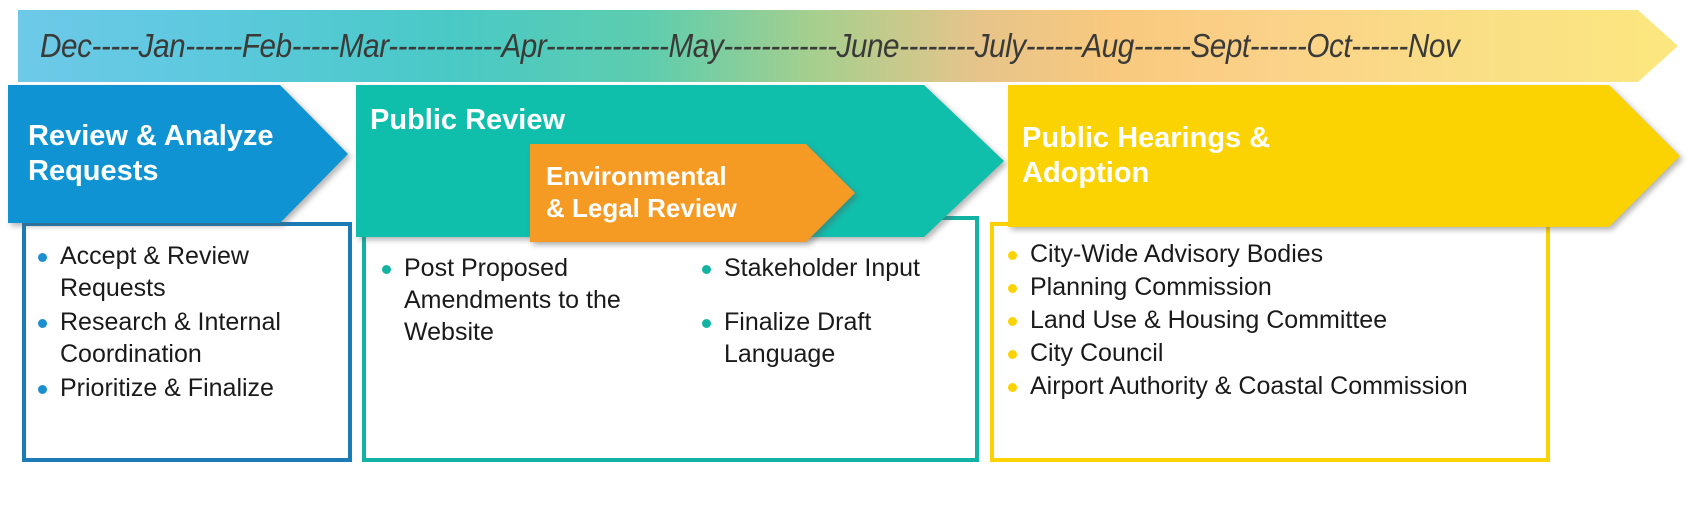  Describe the element at coordinates (151, 153) in the screenshot. I see `phase-title-review-analyze-requests: Review & Analyze Requests` at that location.